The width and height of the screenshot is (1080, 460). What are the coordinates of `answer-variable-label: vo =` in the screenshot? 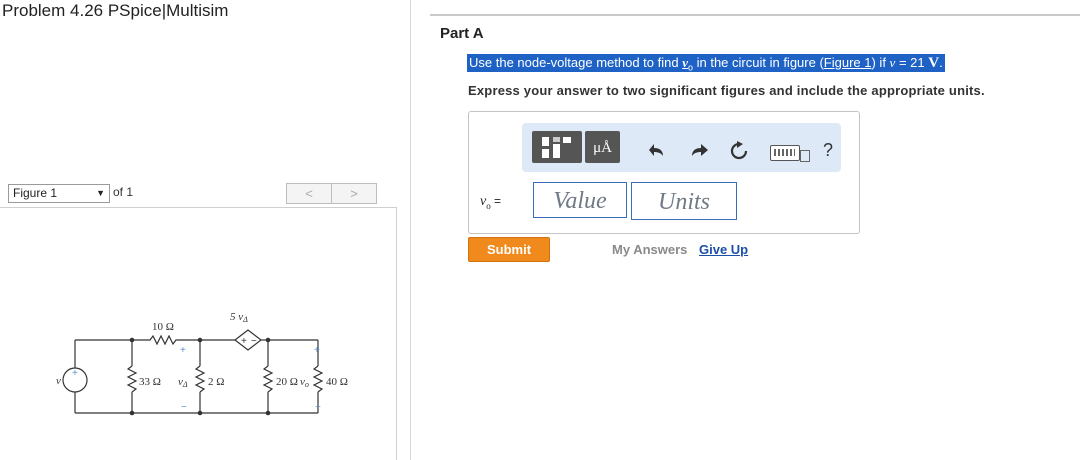 It's located at (491, 202).